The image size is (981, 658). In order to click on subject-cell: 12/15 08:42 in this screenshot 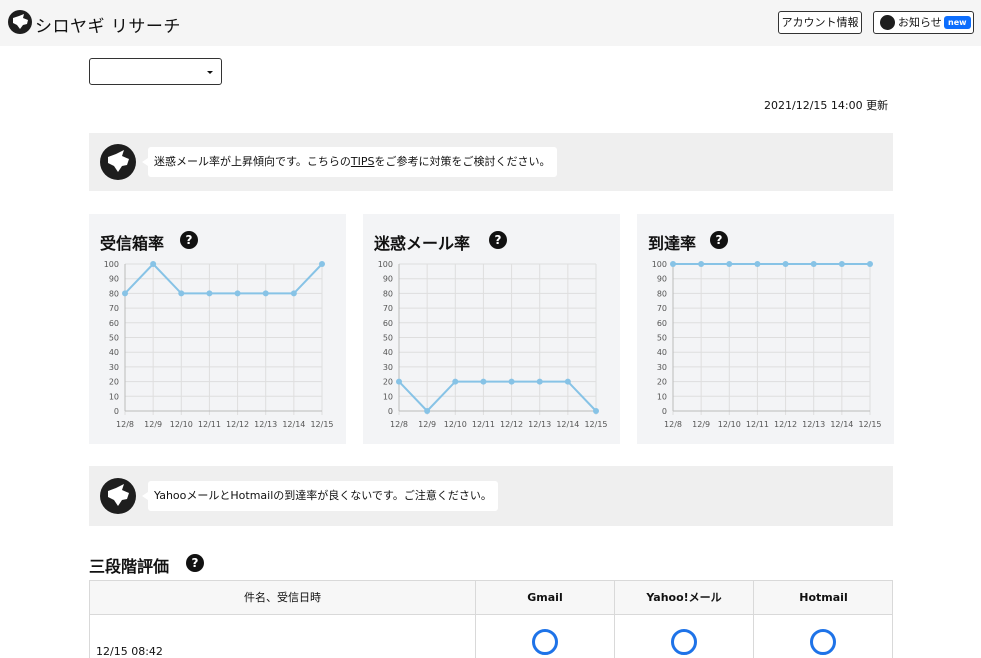, I will do `click(283, 636)`.